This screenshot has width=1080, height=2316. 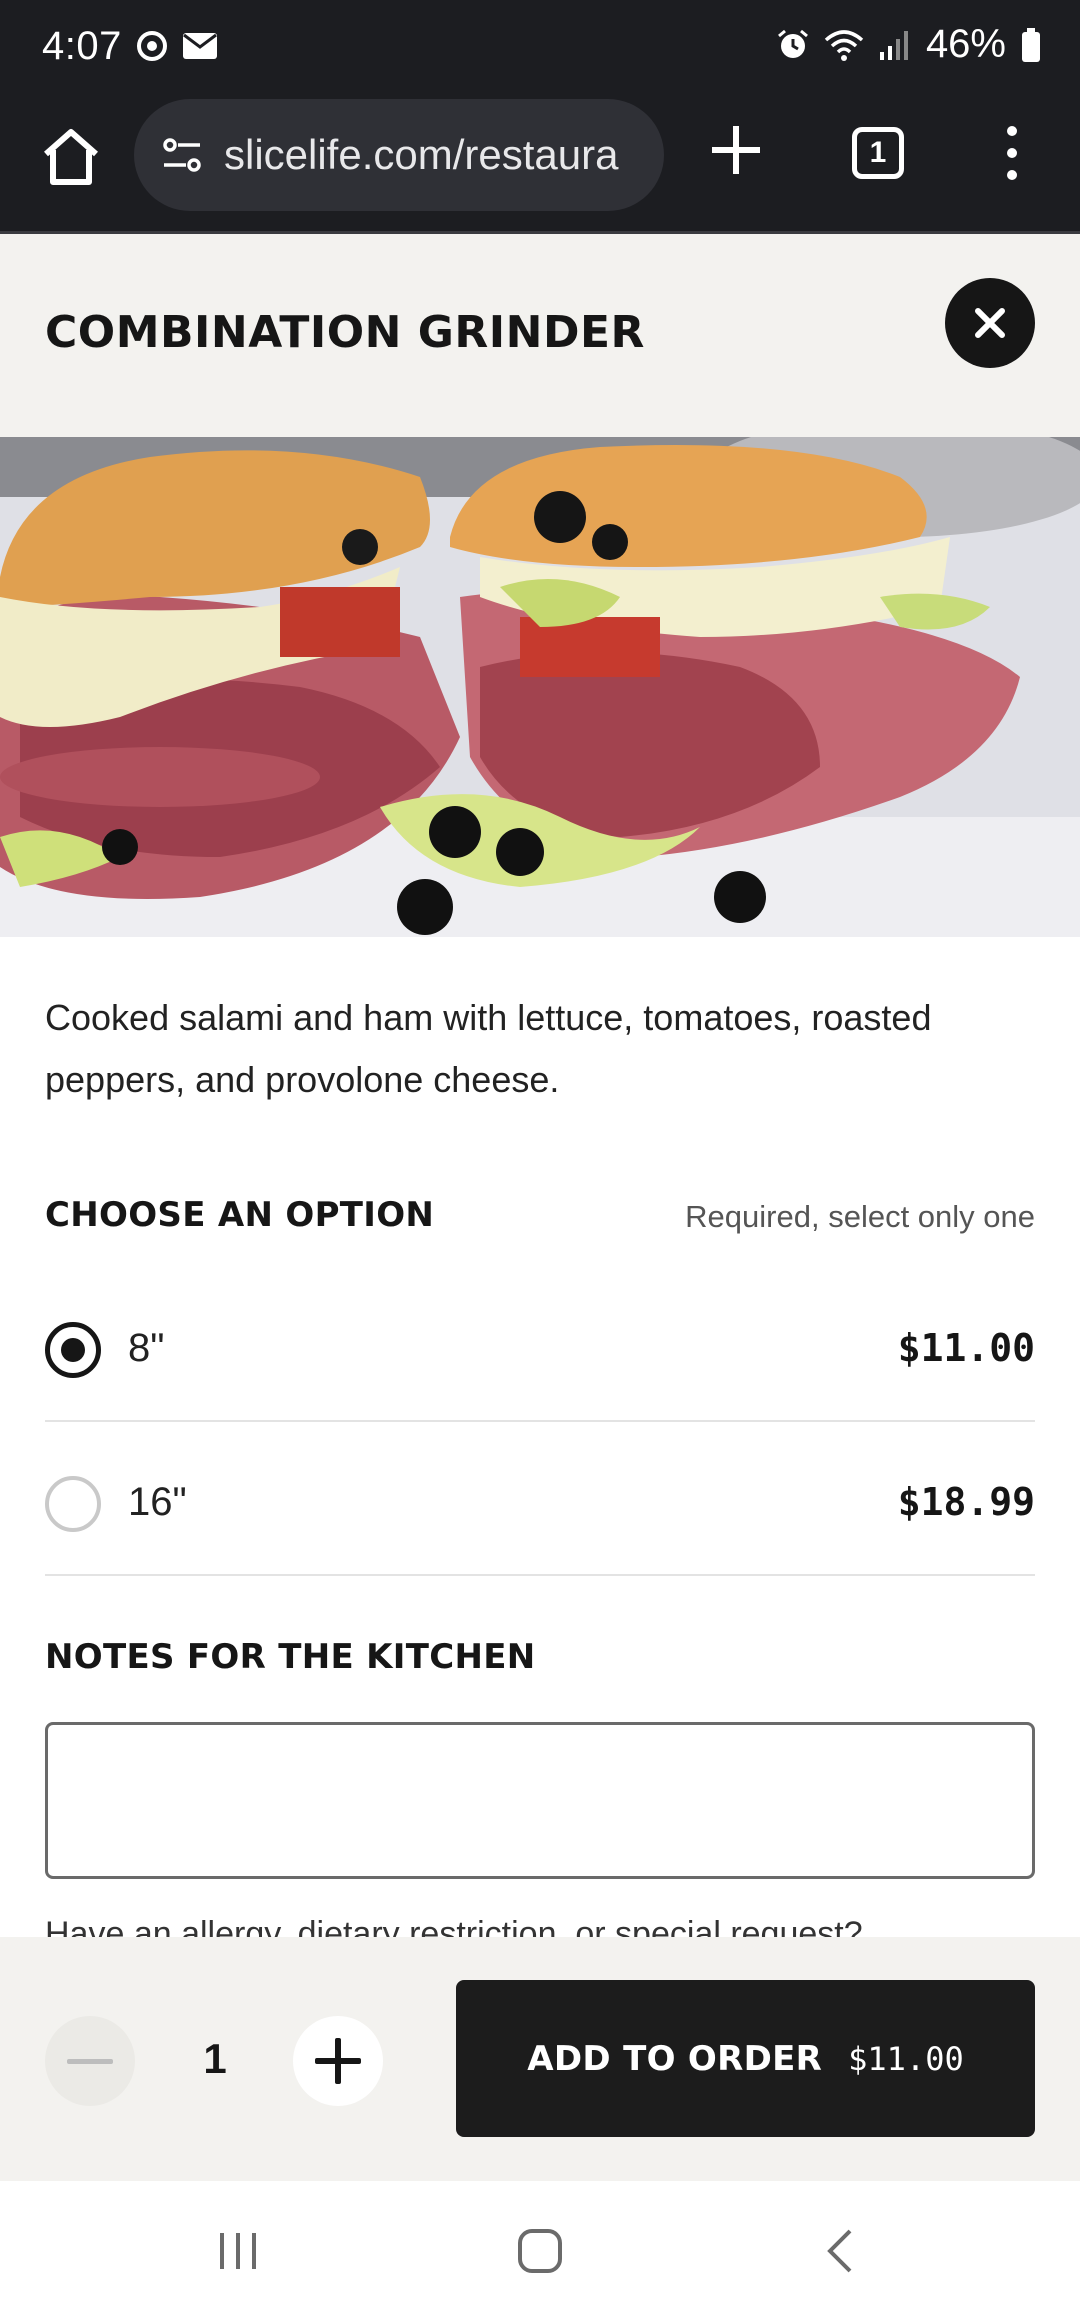 I want to click on status-right: 46%, so click(x=909, y=44).